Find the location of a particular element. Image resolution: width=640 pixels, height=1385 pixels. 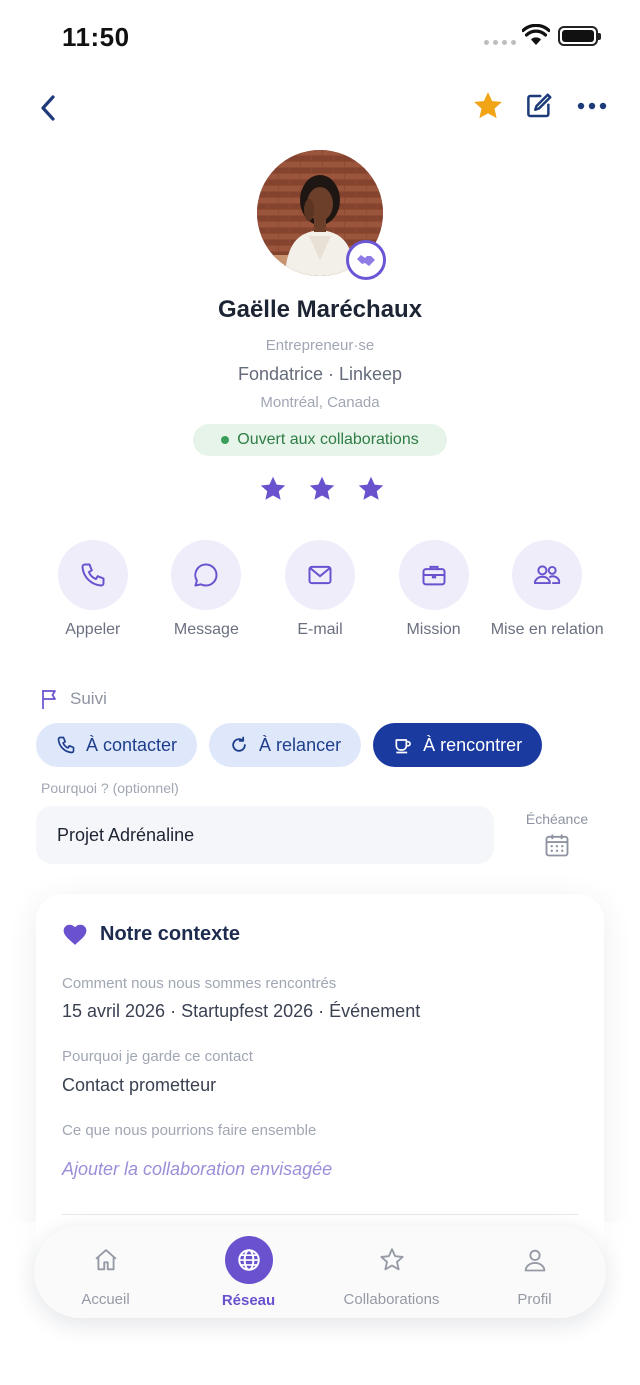

star-outline-icon is located at coordinates (391, 1258).